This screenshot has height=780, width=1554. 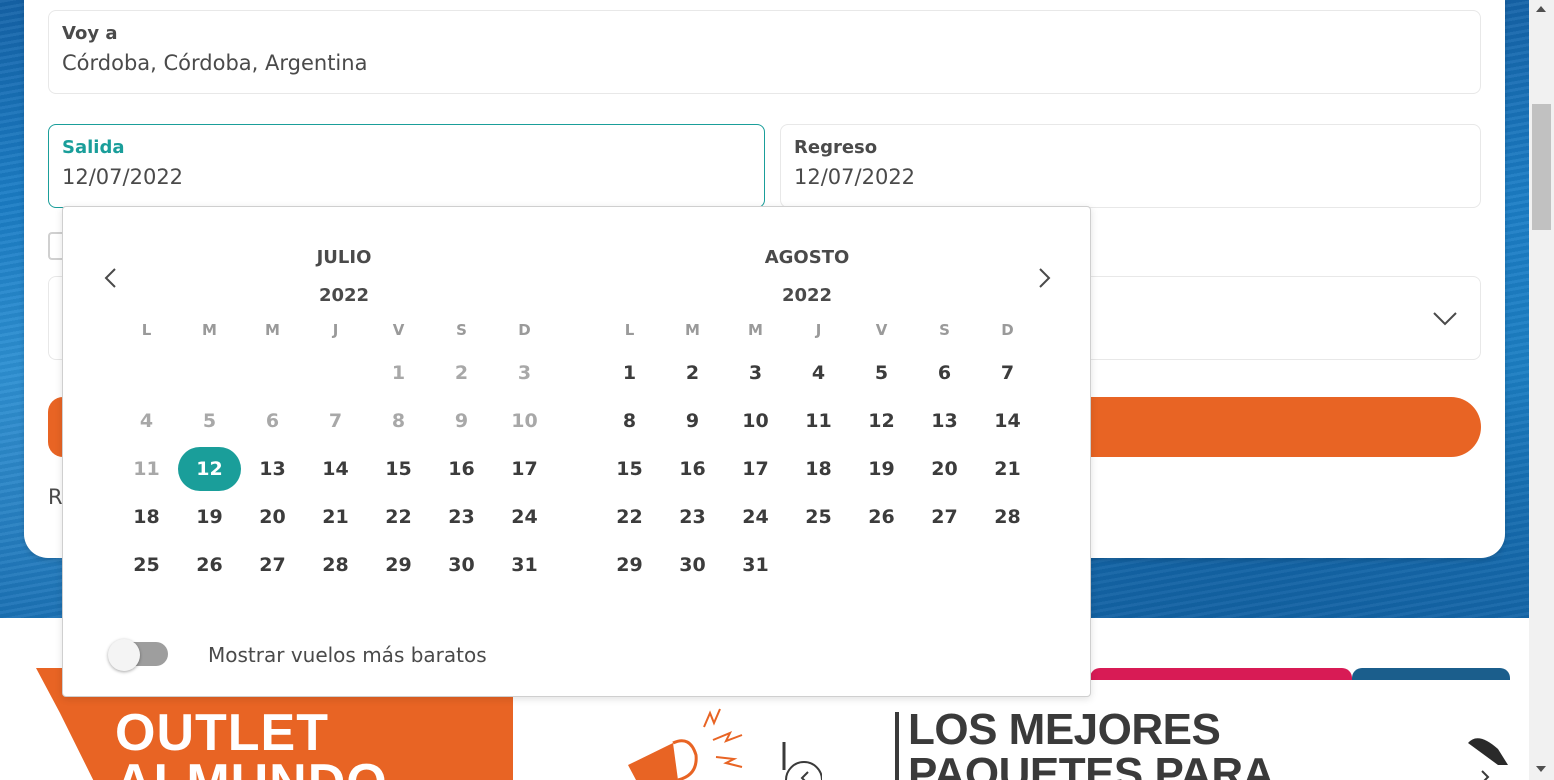 What do you see at coordinates (55, 427) in the screenshot?
I see `search-button-edge` at bounding box center [55, 427].